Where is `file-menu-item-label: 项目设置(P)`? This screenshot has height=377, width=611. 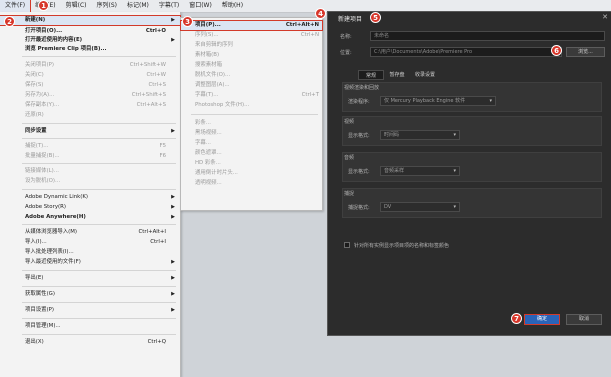
file-menu-item-label: 项目设置(P) is located at coordinates (40, 310).